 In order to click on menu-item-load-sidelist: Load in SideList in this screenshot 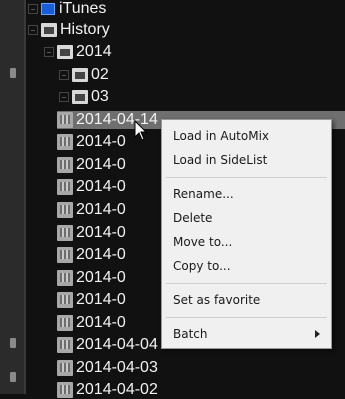, I will do `click(246, 160)`.